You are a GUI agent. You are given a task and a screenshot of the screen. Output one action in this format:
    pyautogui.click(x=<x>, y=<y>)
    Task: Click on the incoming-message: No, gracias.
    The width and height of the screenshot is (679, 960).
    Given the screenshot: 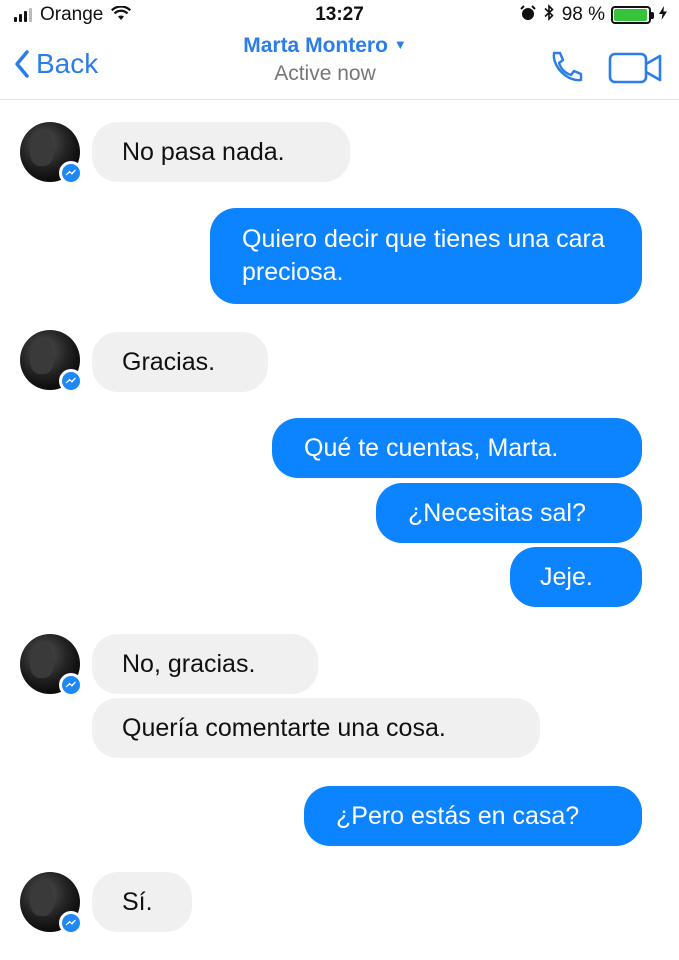 What is the action you would take?
    pyautogui.click(x=205, y=664)
    